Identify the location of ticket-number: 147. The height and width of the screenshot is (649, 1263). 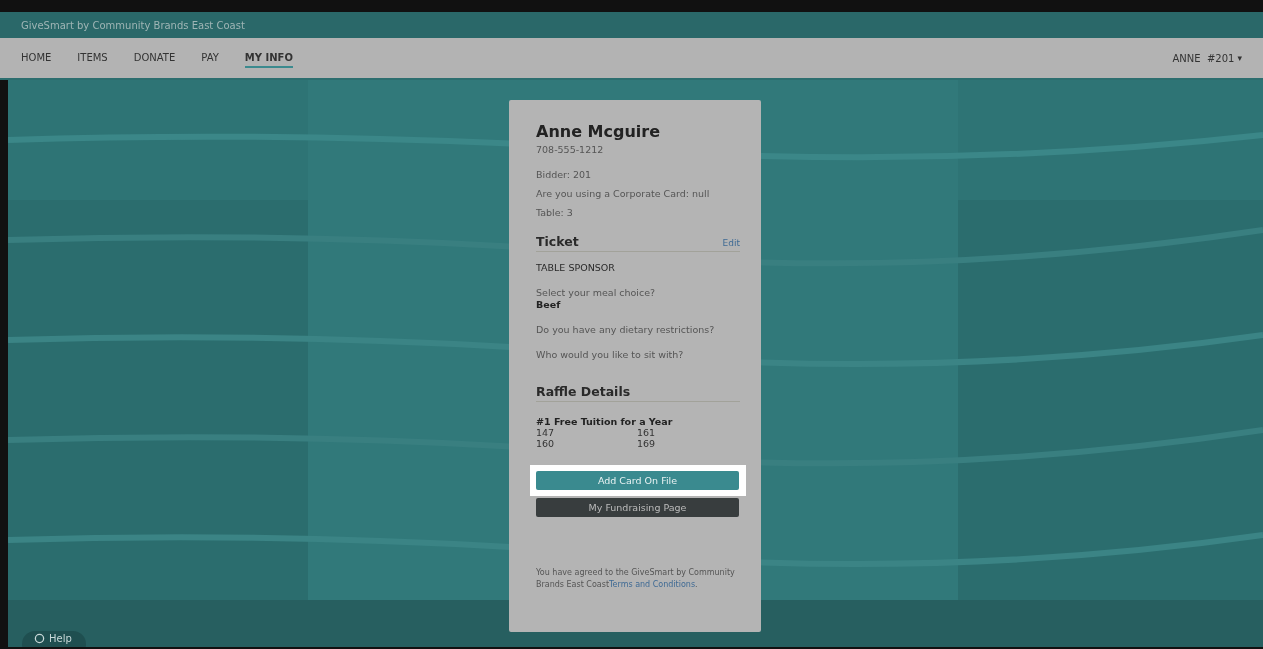
(546, 432).